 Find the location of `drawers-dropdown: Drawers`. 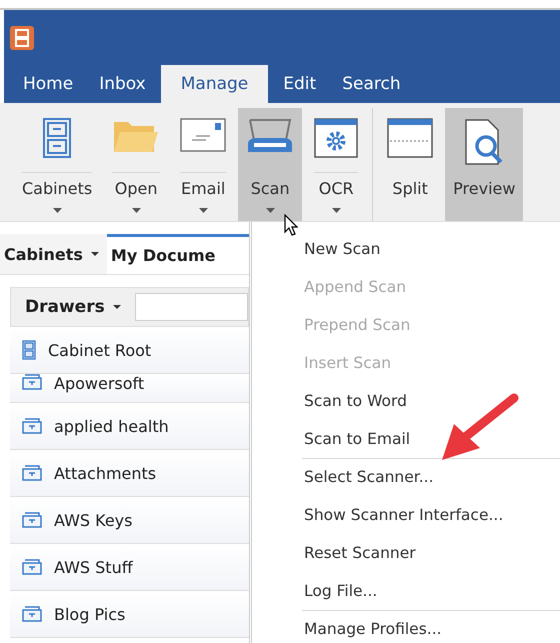

drawers-dropdown: Drawers is located at coordinates (65, 307).